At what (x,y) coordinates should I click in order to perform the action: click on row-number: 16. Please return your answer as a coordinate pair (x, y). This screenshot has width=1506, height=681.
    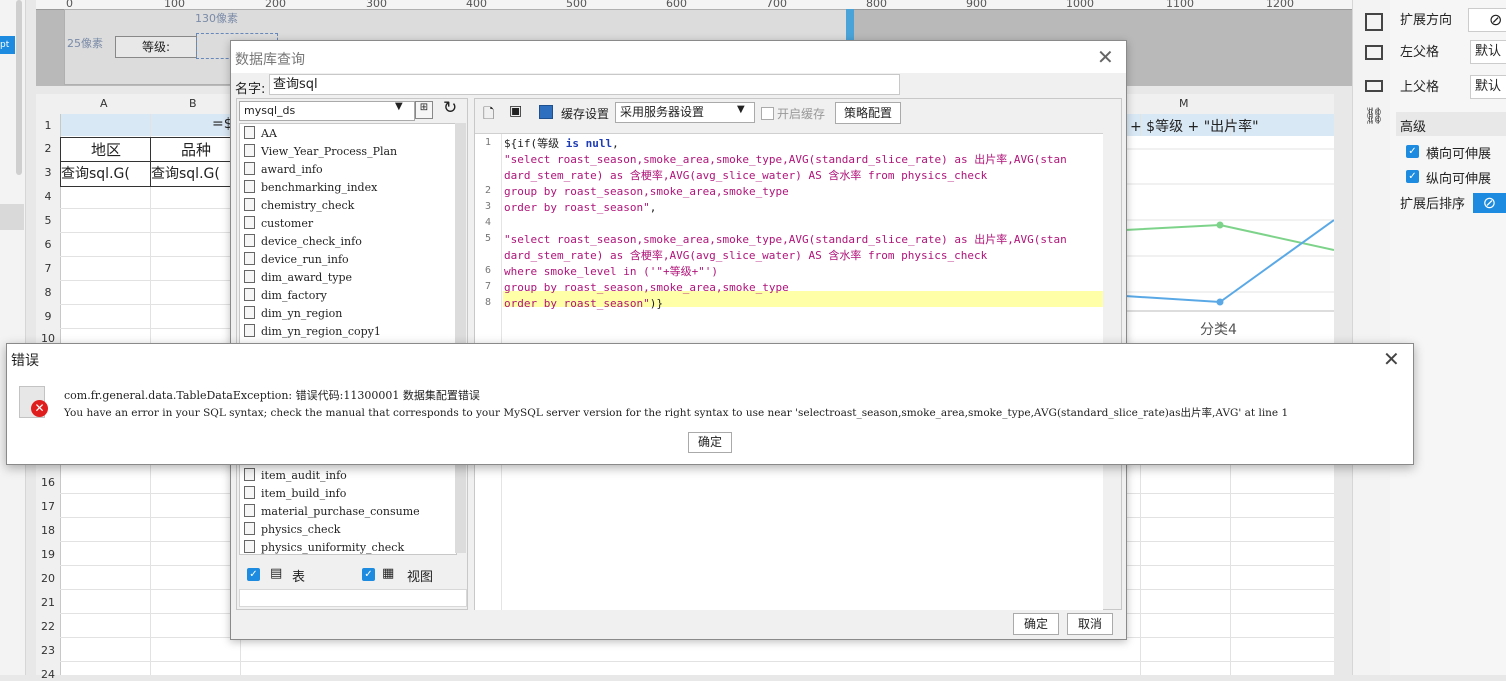
    Looking at the image, I should click on (48, 482).